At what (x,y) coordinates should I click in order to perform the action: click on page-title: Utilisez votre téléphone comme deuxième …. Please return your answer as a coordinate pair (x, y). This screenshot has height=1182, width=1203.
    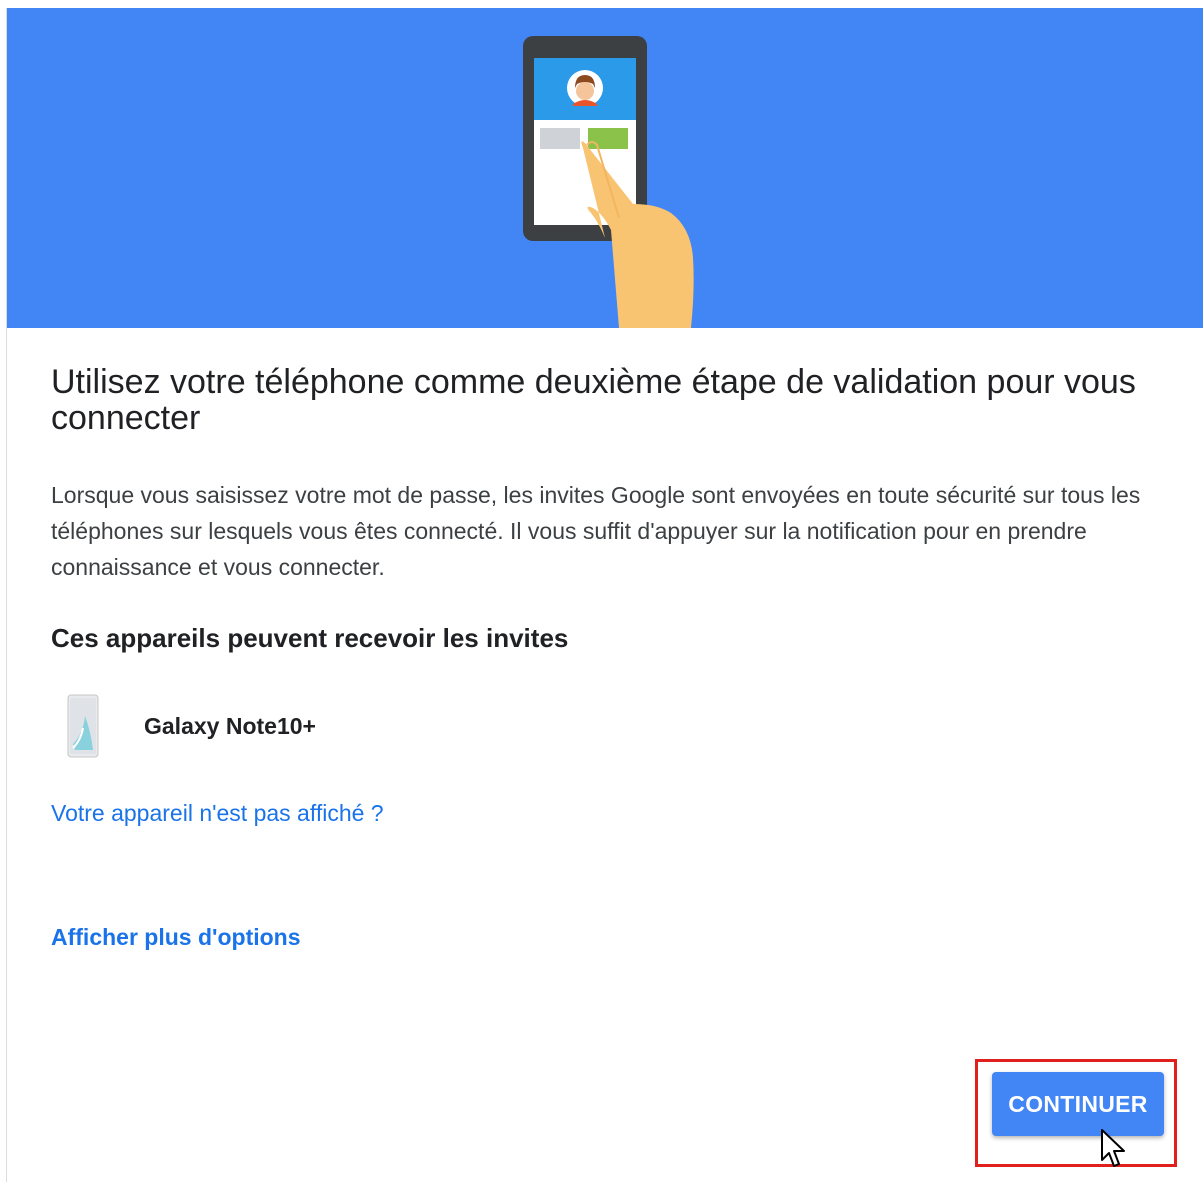
    Looking at the image, I should click on (593, 400).